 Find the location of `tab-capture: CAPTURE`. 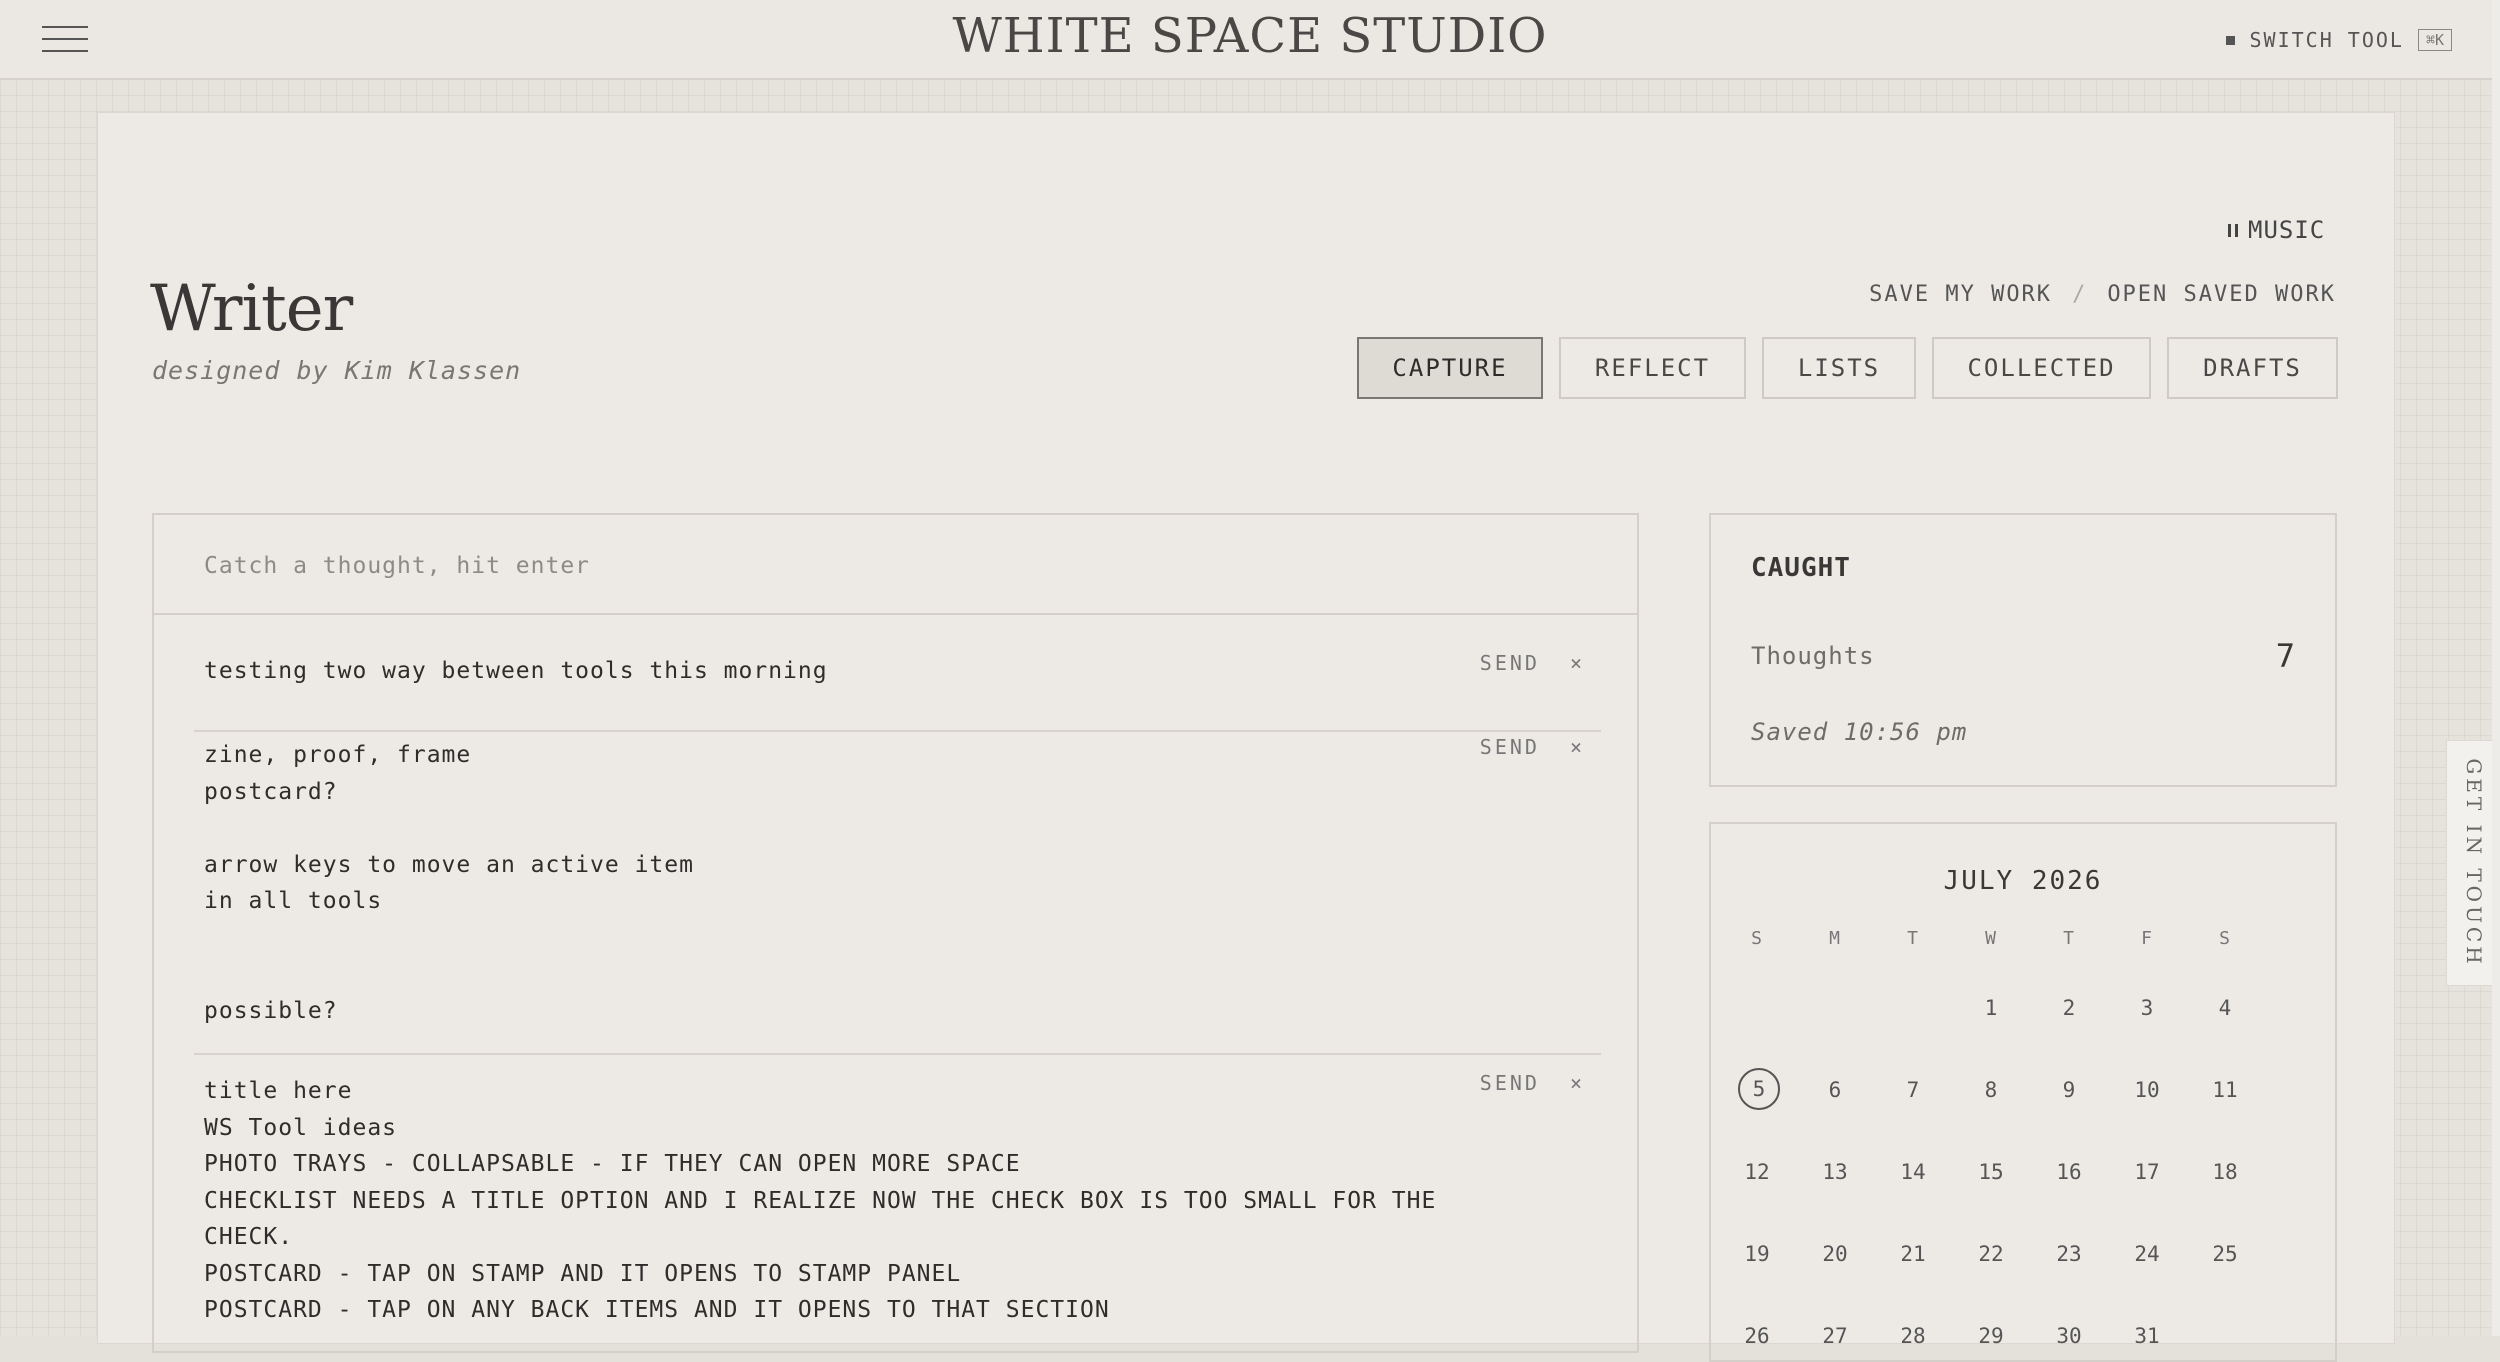

tab-capture: CAPTURE is located at coordinates (1450, 368).